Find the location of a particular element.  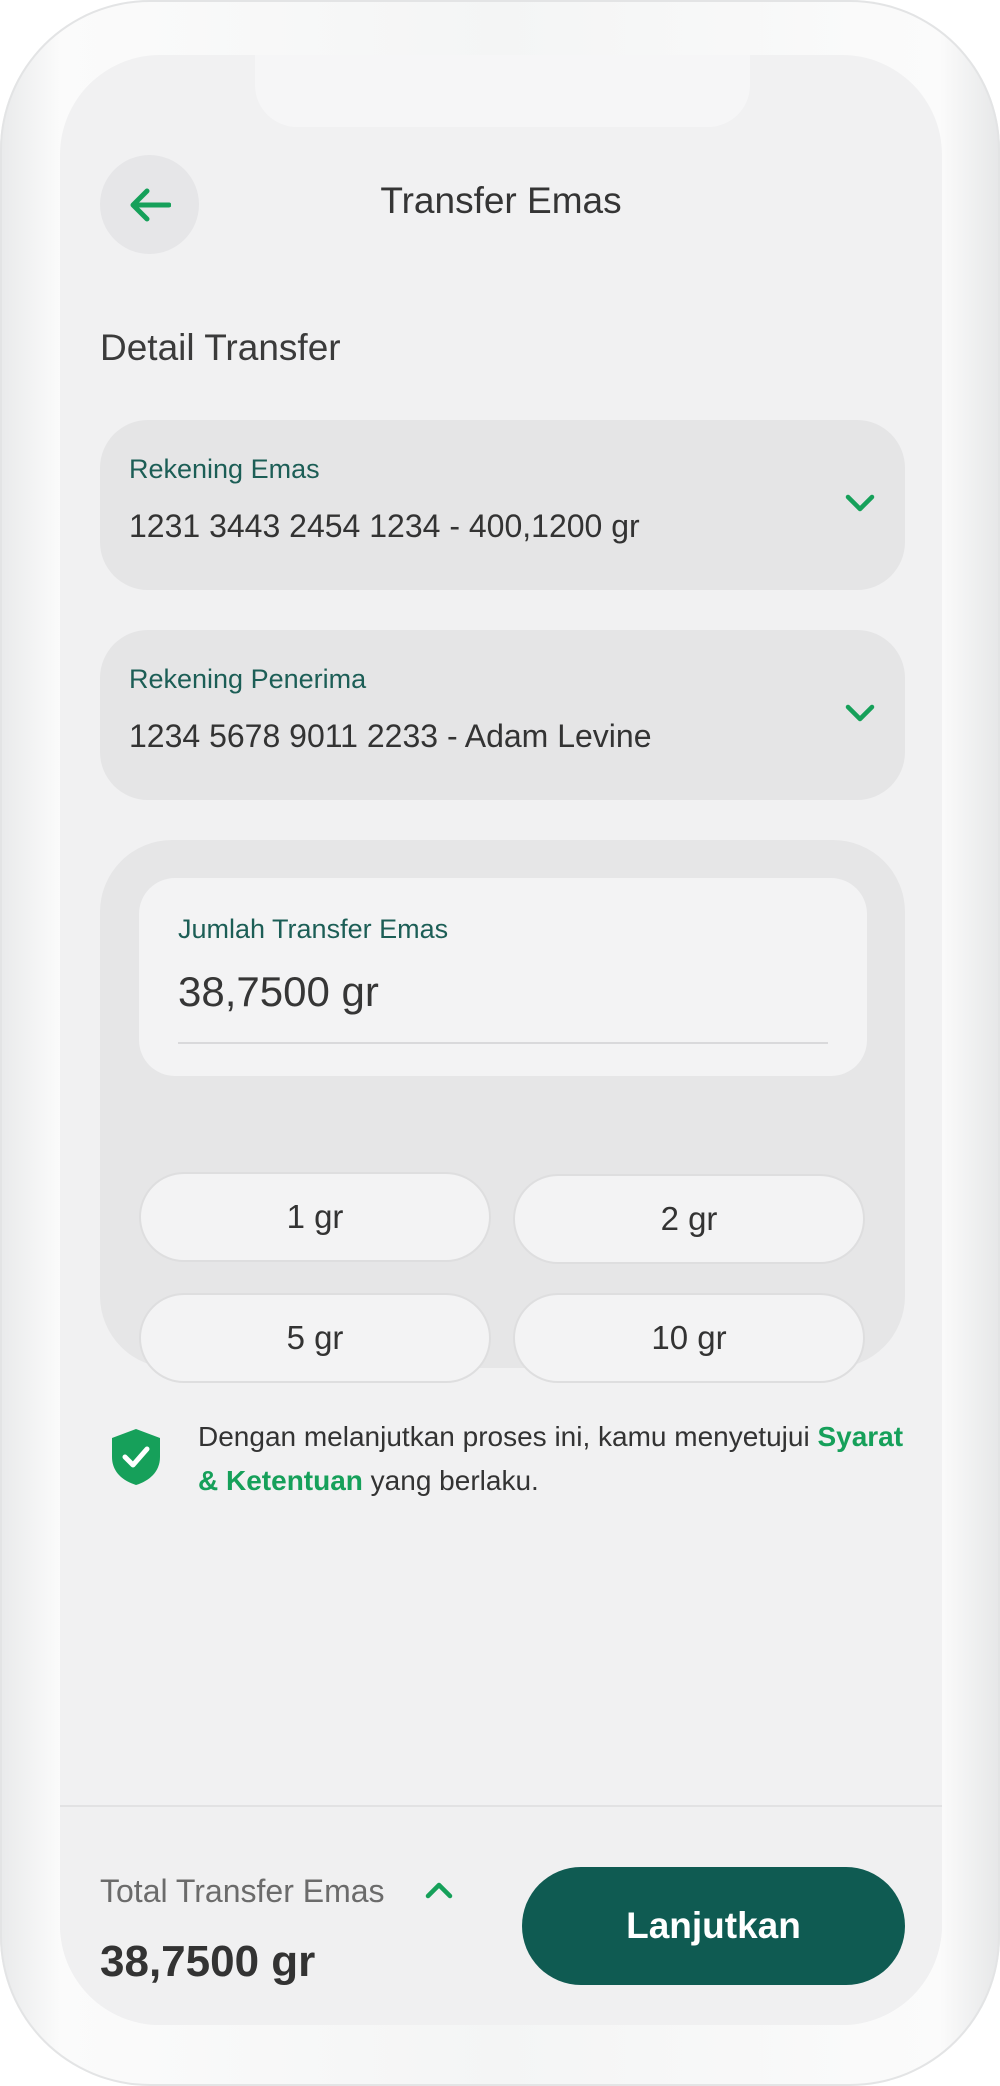

shield-check-icon is located at coordinates (136, 1457).